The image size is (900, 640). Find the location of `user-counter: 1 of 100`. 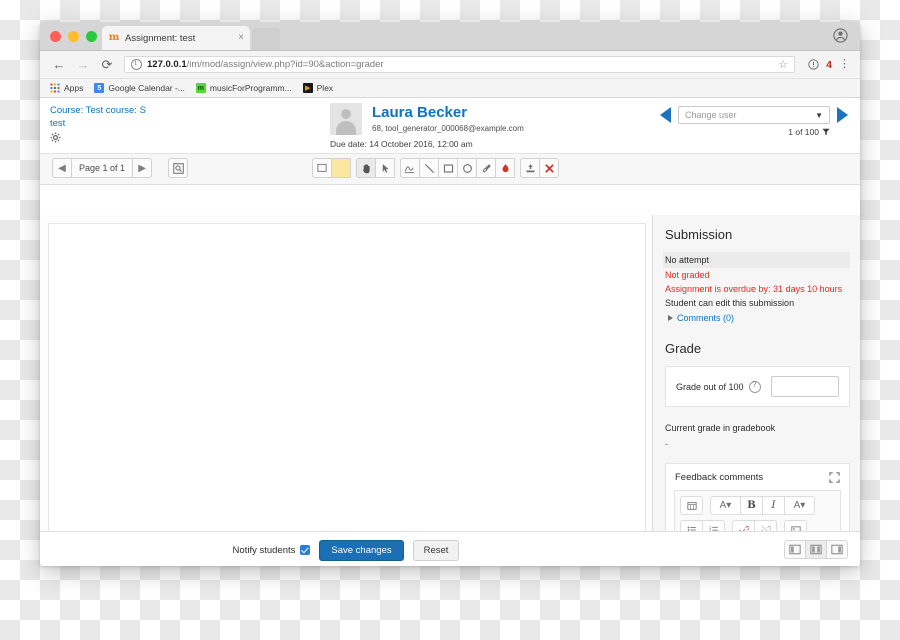

user-counter: 1 of 100 is located at coordinates (809, 132).